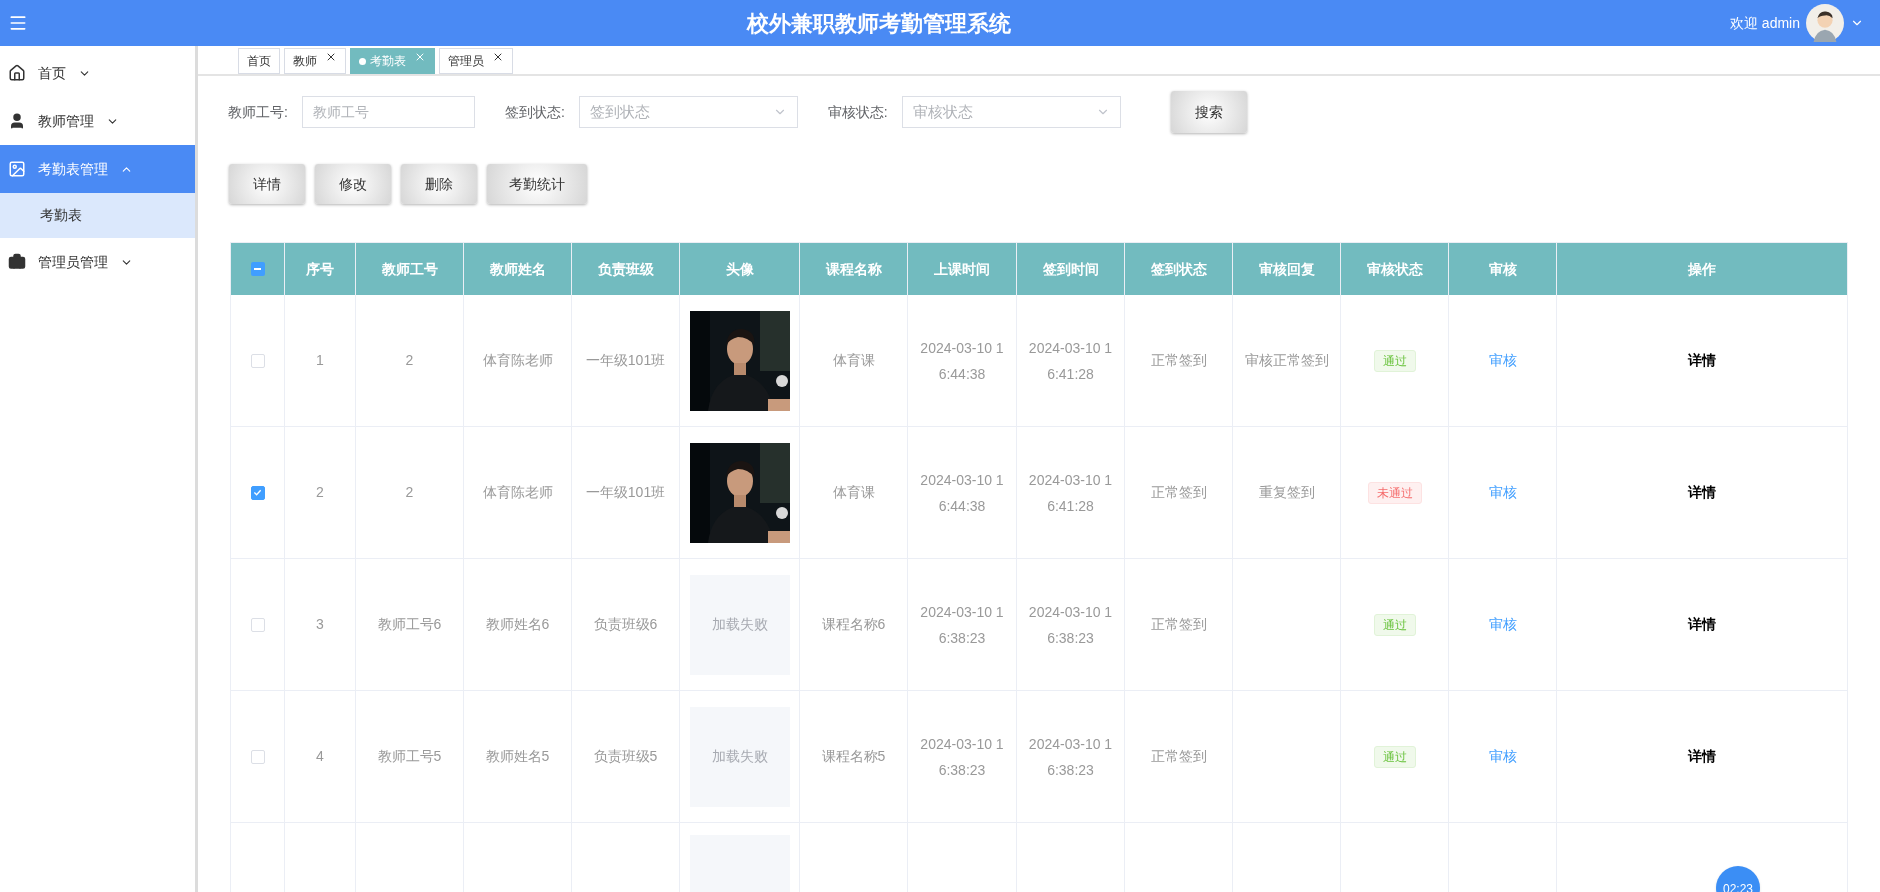 This screenshot has width=1880, height=892. What do you see at coordinates (625, 624) in the screenshot?
I see `class-name: 负责班级6` at bounding box center [625, 624].